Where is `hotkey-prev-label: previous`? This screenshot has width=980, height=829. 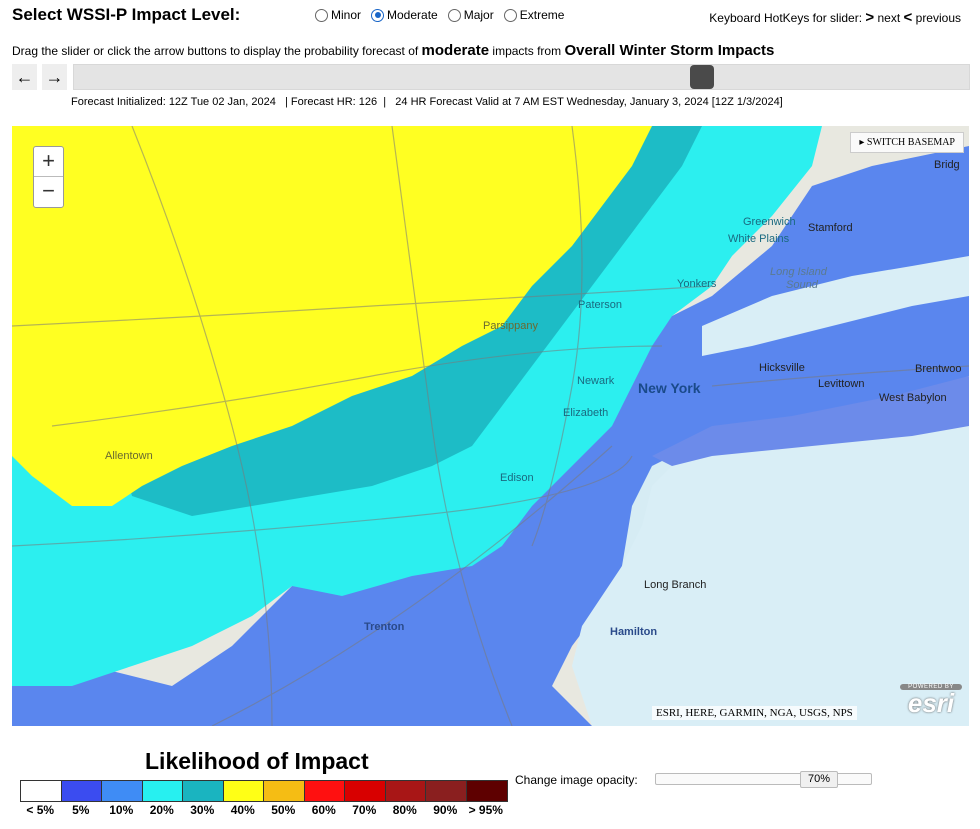
hotkey-prev-label: previous is located at coordinates (938, 18).